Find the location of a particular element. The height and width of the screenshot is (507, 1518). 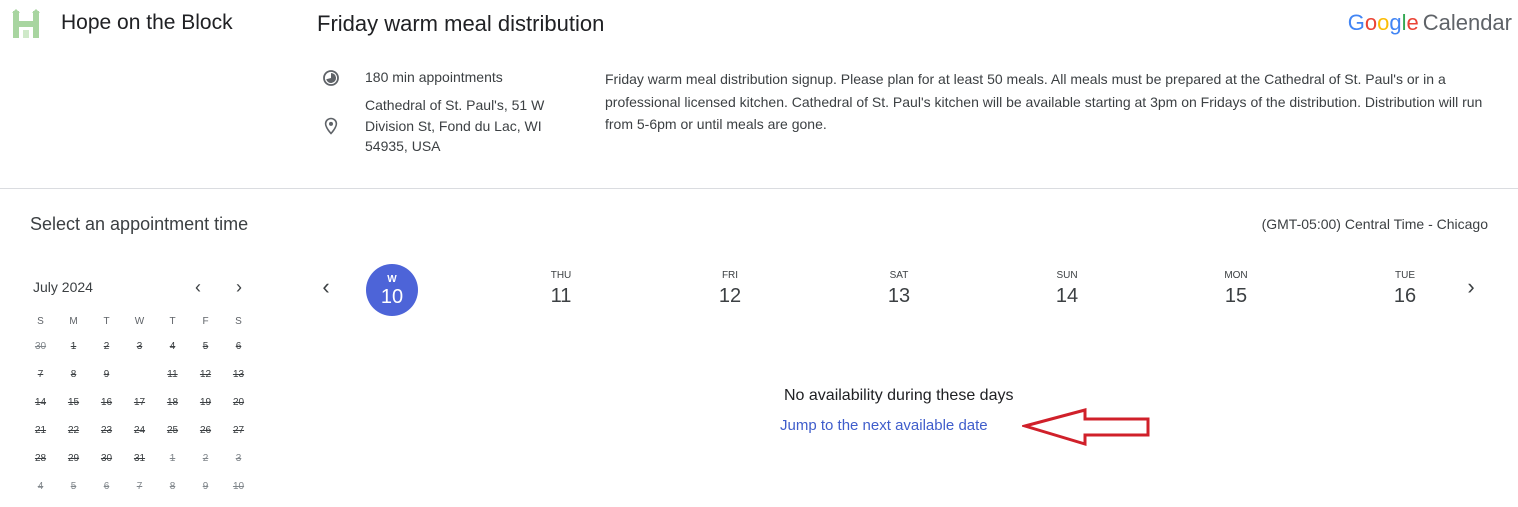

week-day-number: 14 is located at coordinates (1067, 296).